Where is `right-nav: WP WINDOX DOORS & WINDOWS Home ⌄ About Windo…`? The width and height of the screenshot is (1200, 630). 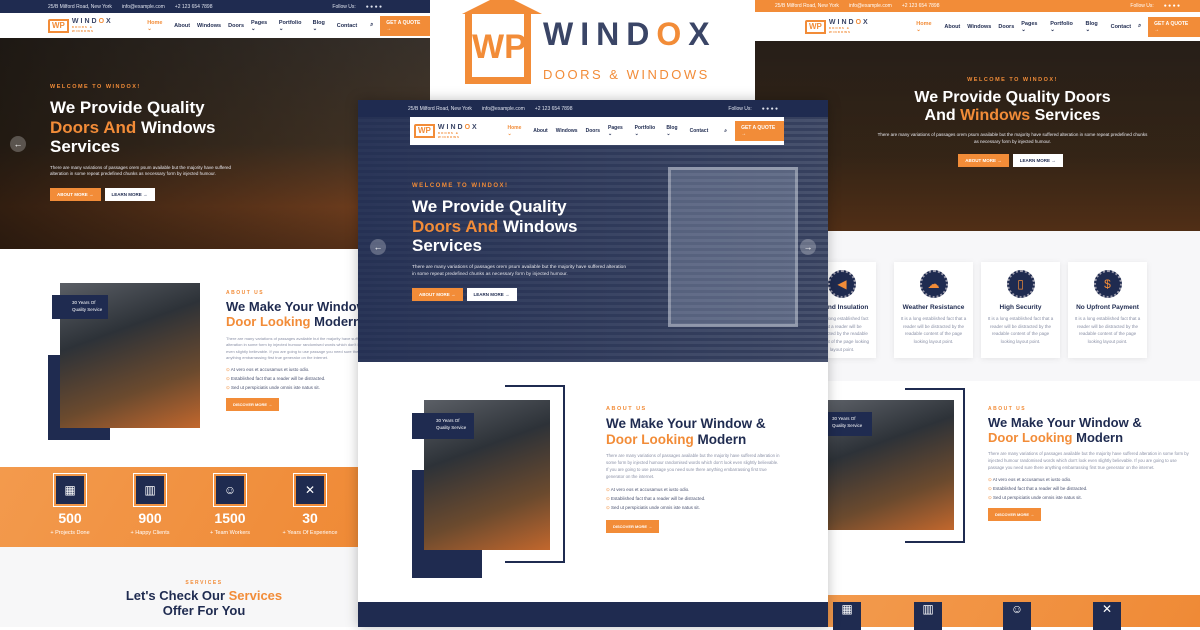 right-nav: WP WINDOX DOORS & WINDOWS Home ⌄ About Windo… is located at coordinates (977, 26).